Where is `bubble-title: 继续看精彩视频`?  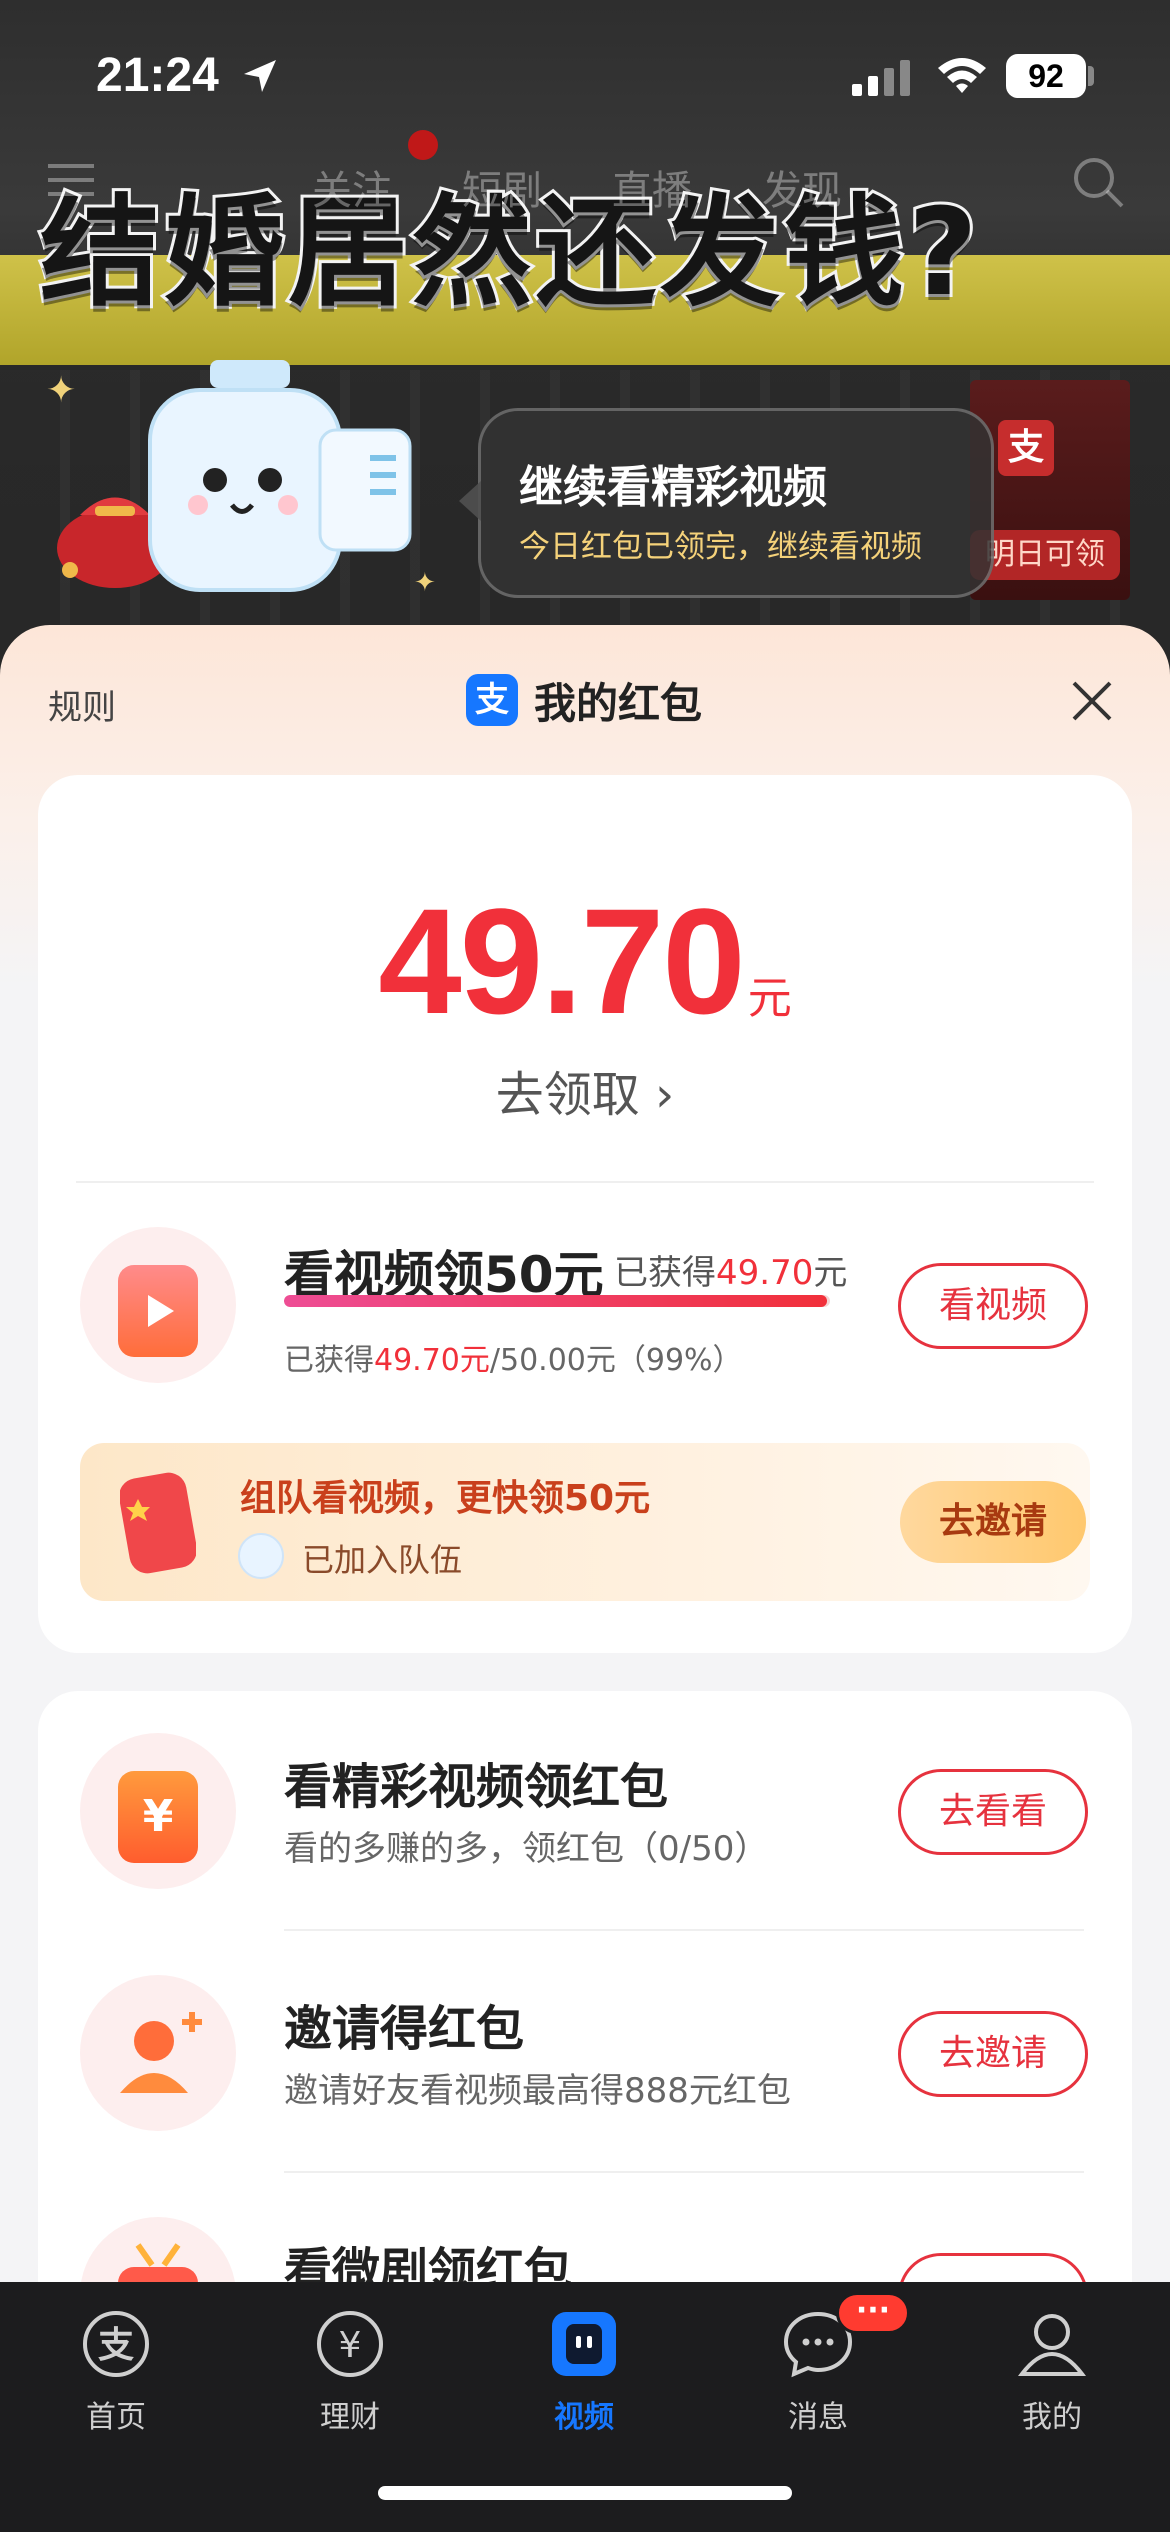
bubble-title: 继续看精彩视频 is located at coordinates (673, 487).